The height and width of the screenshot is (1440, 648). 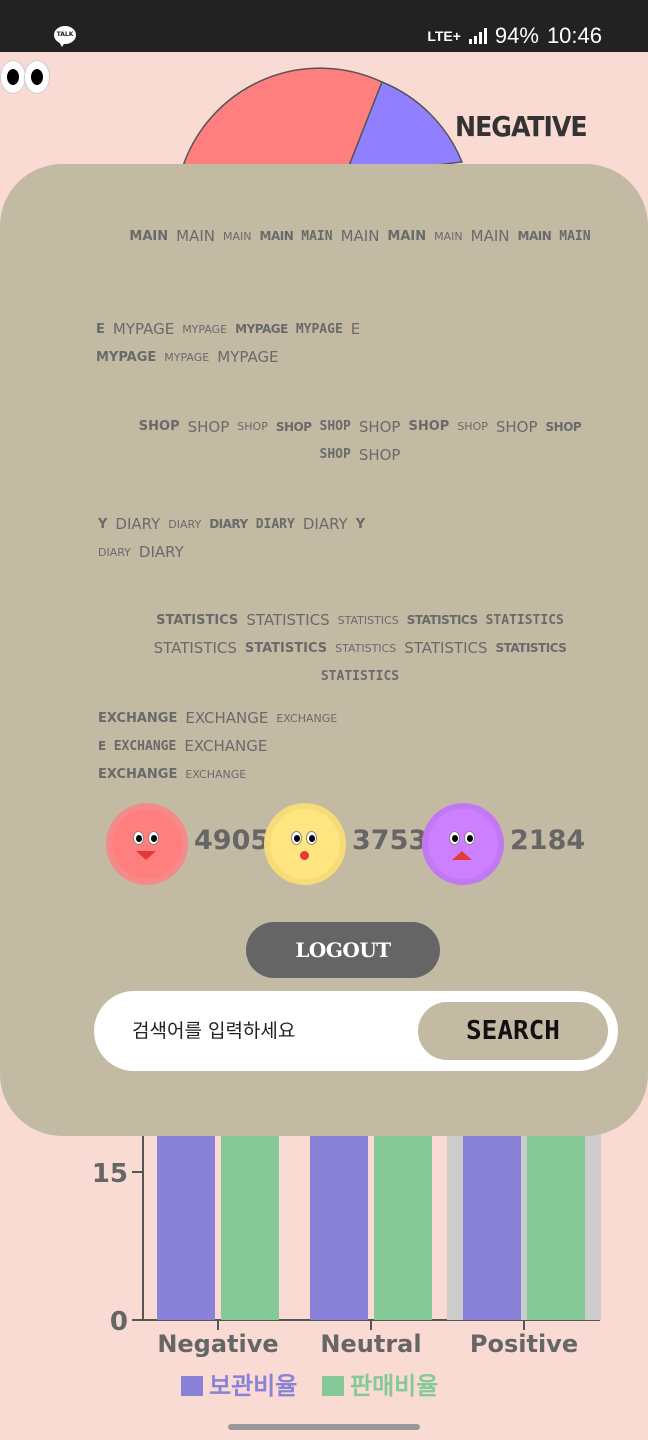 What do you see at coordinates (217, 1344) in the screenshot?
I see `x-label-negative: Negative` at bounding box center [217, 1344].